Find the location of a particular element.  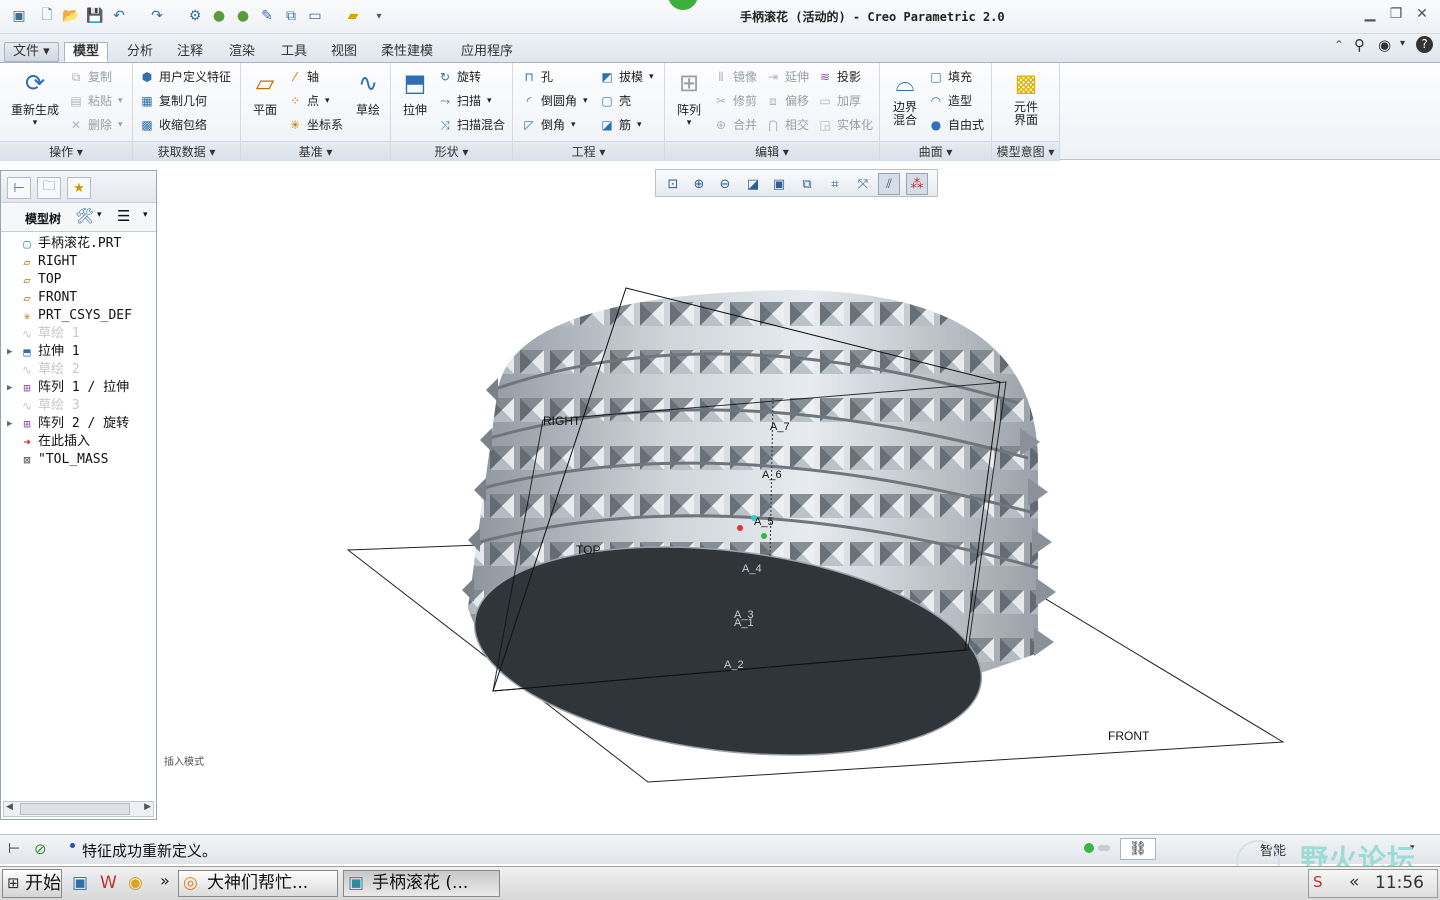

collapse-ribbon-icon: ⌃ is located at coordinates (1339, 45).